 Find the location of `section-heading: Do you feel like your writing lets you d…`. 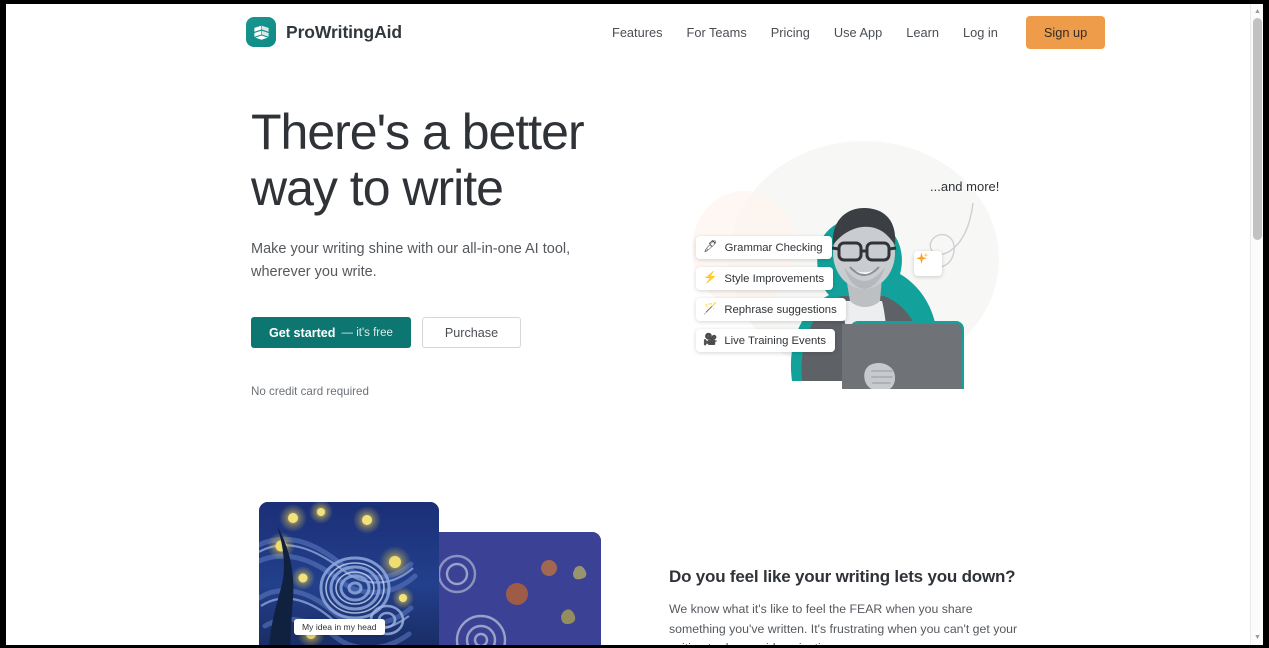

section-heading: Do you feel like your writing lets you d… is located at coordinates (842, 576).